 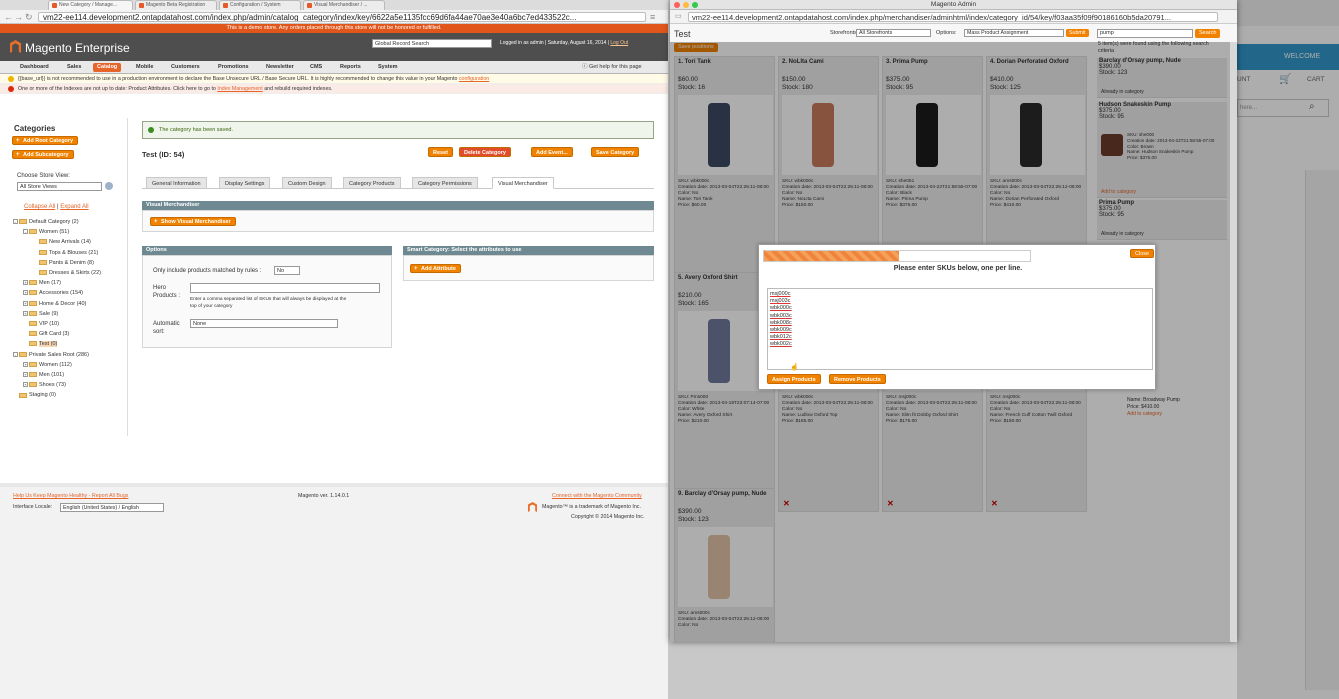 I want to click on collapse-expand: Collapse All | Expand All, so click(x=56, y=207).